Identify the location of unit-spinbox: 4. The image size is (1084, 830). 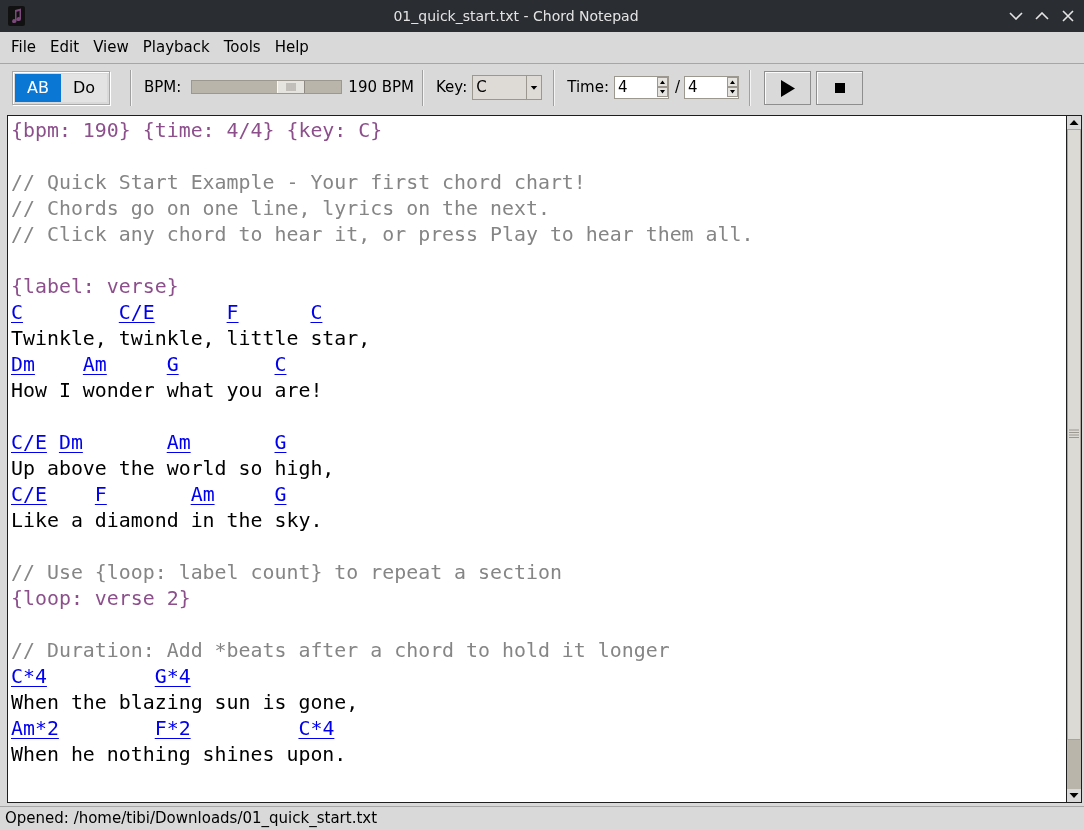
(712, 87).